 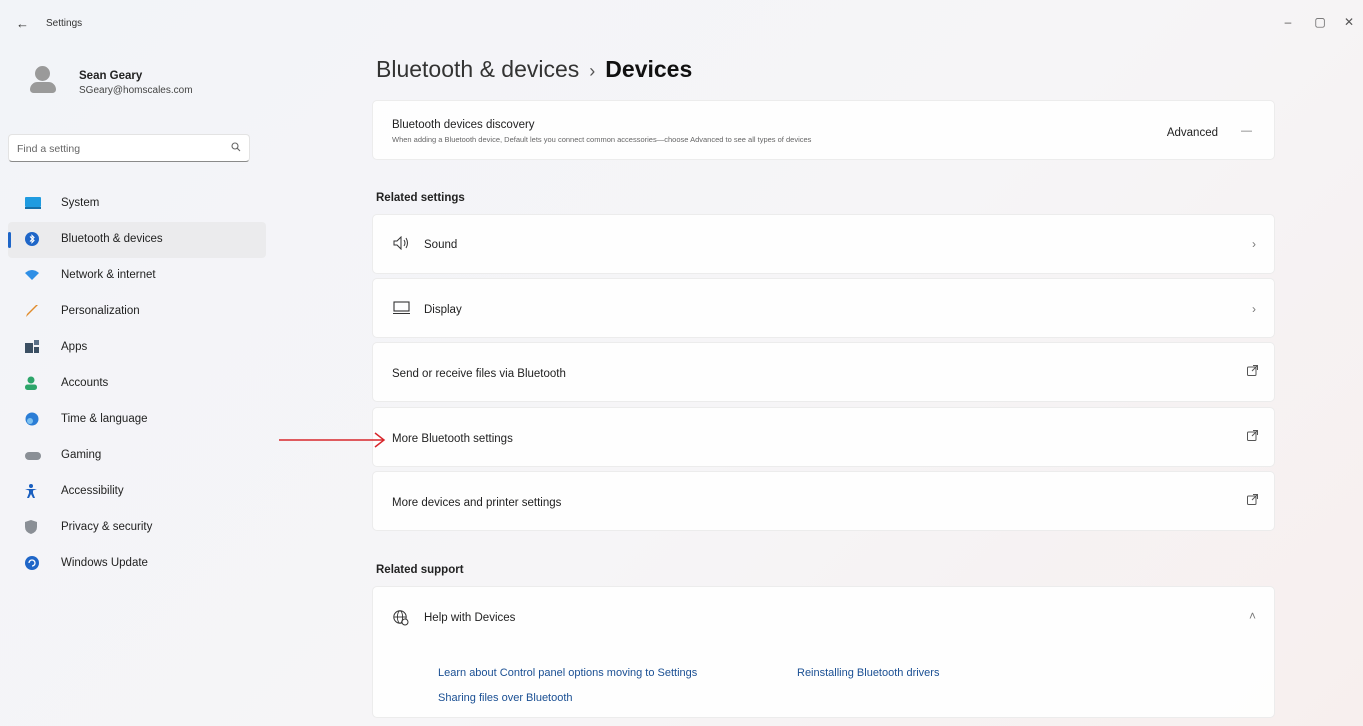 I want to click on window-title: Settings, so click(x=64, y=23).